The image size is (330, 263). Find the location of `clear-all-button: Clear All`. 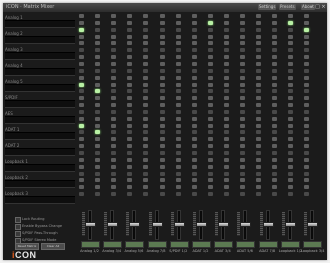

clear-all-button: Clear All is located at coordinates (53, 246).